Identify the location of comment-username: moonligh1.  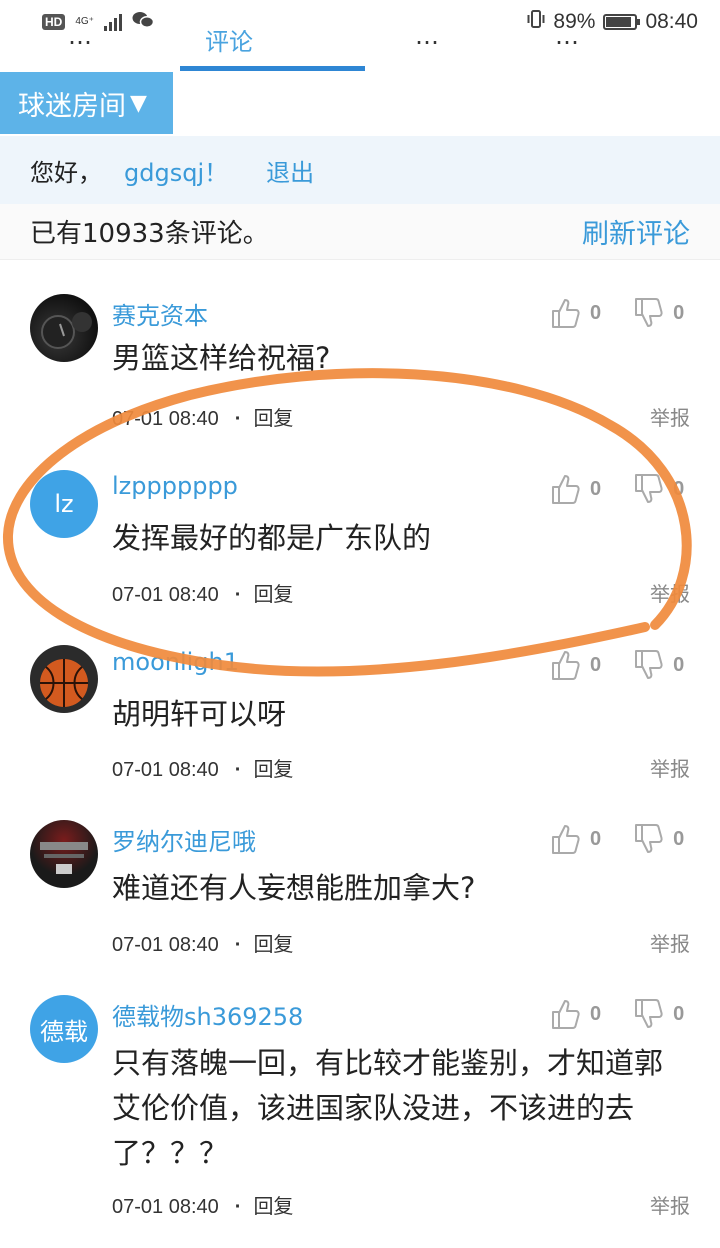
(175, 662).